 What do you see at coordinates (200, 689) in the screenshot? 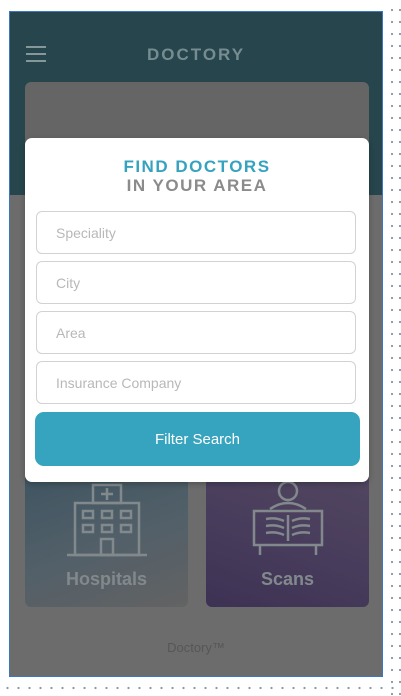
I see `dotted-guide-bottom` at bounding box center [200, 689].